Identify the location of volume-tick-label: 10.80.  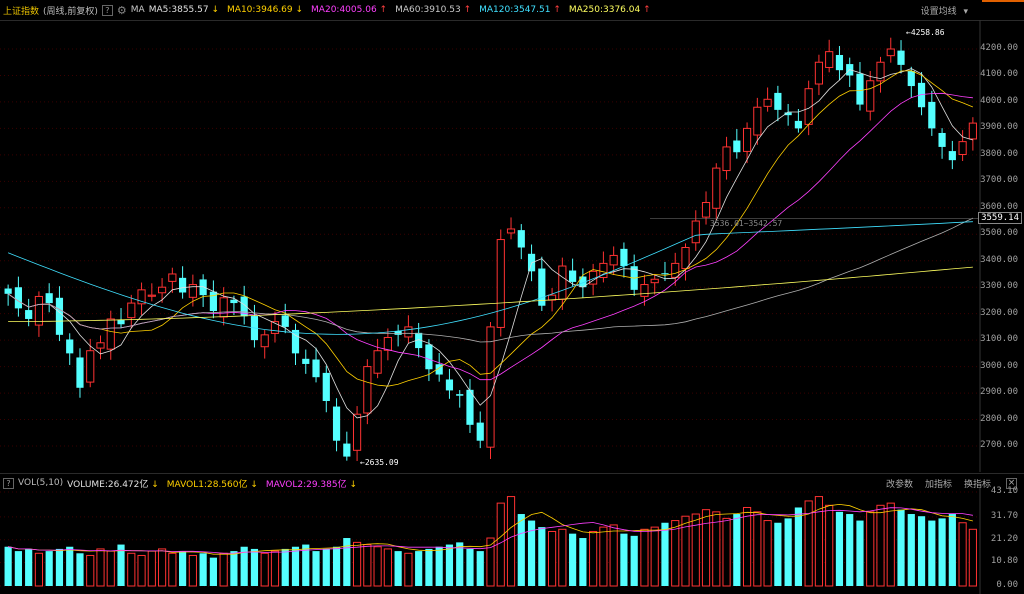
(1004, 561).